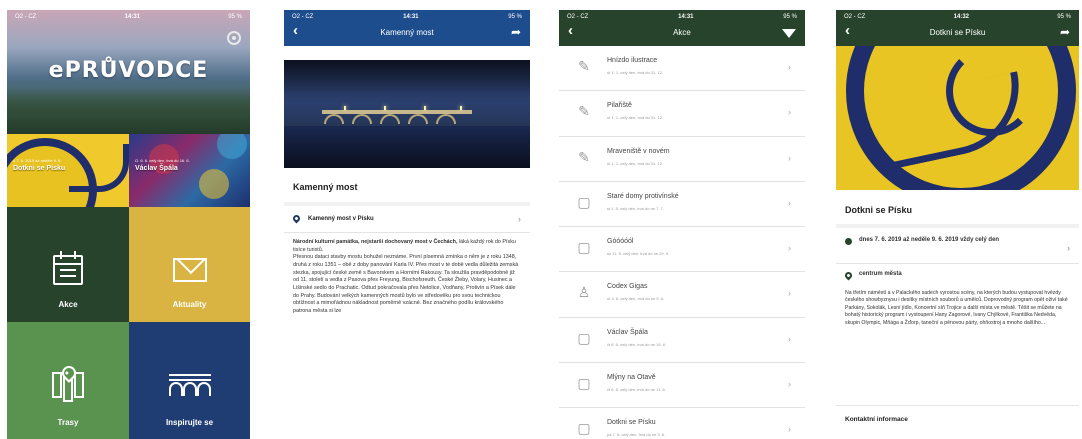  Describe the element at coordinates (132, 17) in the screenshot. I see `status-time: 14:31` at that location.